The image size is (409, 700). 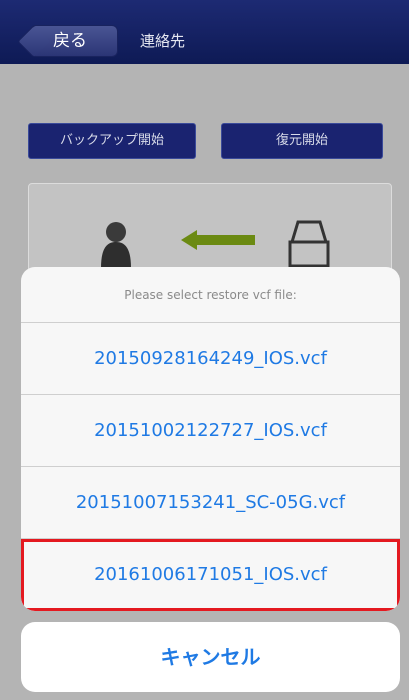 I want to click on person-icon, so click(x=116, y=245).